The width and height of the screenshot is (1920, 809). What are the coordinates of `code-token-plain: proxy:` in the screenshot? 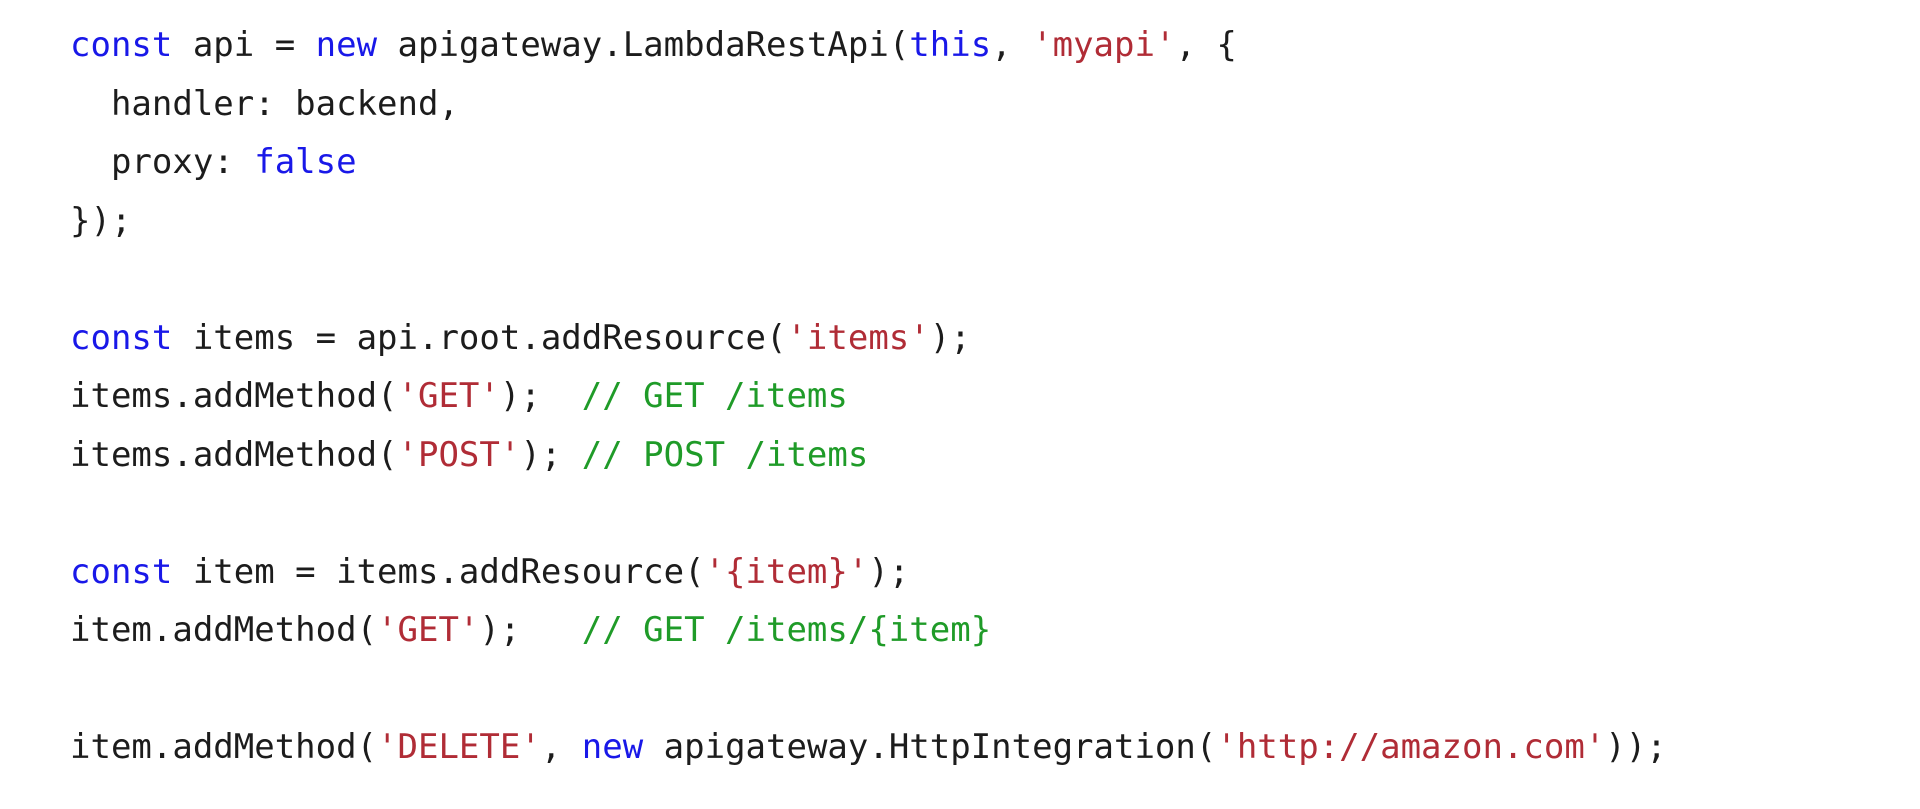 It's located at (162, 162).